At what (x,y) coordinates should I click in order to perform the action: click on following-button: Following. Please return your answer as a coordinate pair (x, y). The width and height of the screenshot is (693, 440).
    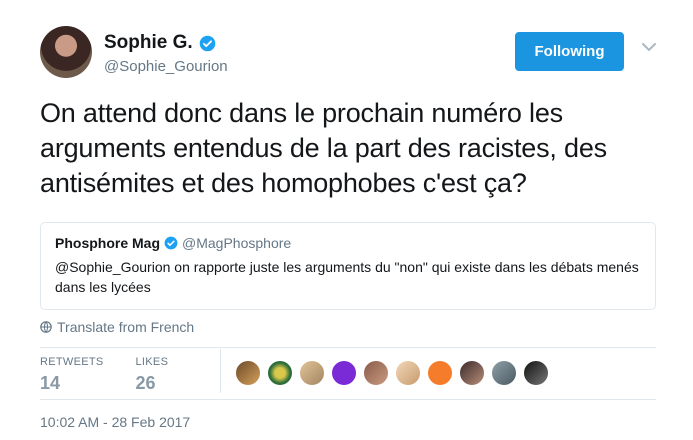
    Looking at the image, I should click on (569, 51).